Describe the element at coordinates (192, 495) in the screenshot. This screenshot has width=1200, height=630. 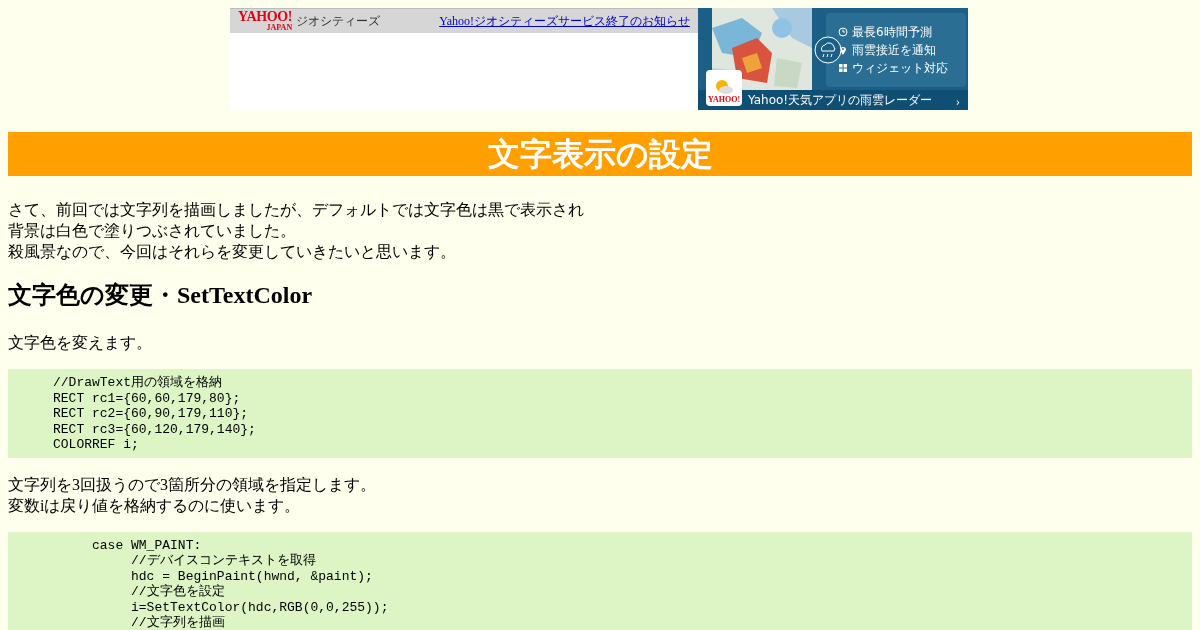
I see `paragraph: 文字列を3回扱うので3箇所分の領域を指定します。 変数iは戻り値を格納するのに使います。` at that location.